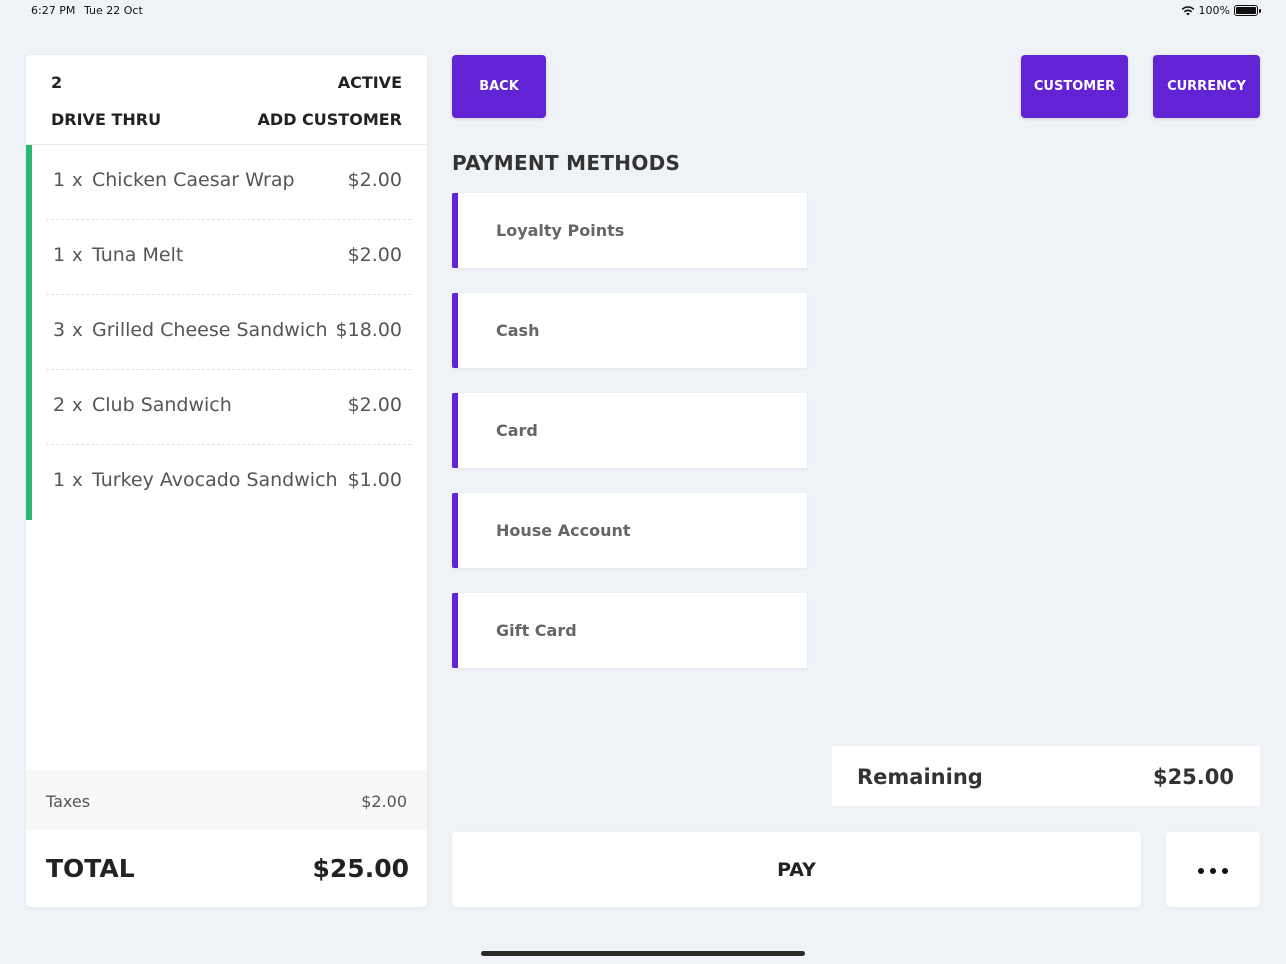 This screenshot has width=1286, height=964. Describe the element at coordinates (517, 430) in the screenshot. I see `payment-method-label: Card` at that location.